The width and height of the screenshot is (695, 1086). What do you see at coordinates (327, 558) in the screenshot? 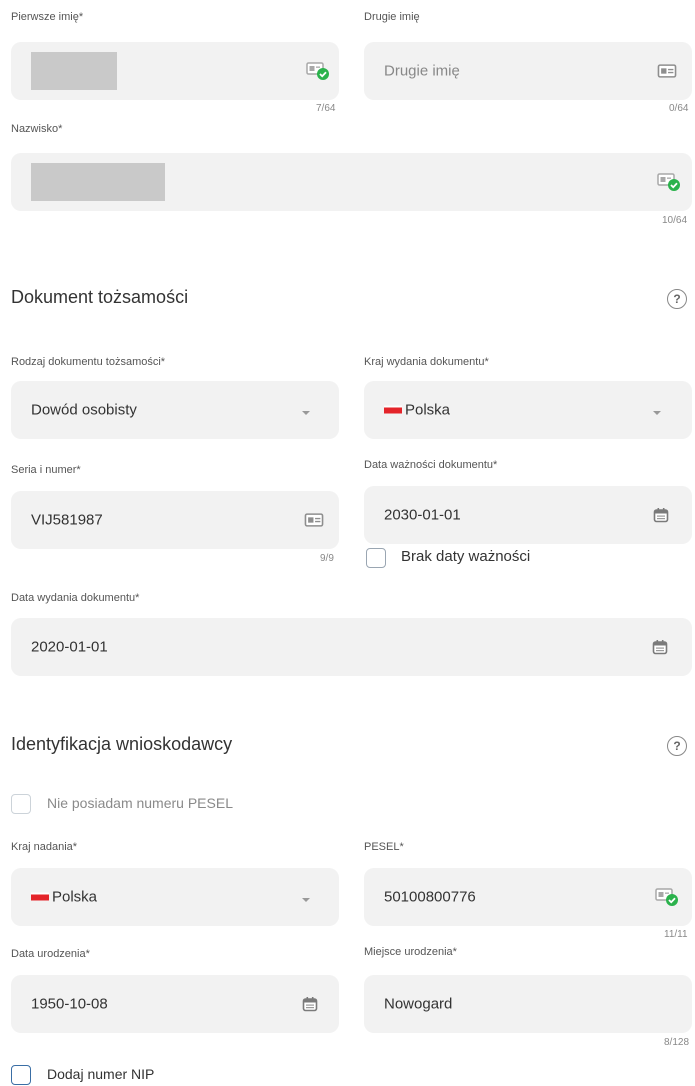
I see `document-number-counter: 9/9` at bounding box center [327, 558].